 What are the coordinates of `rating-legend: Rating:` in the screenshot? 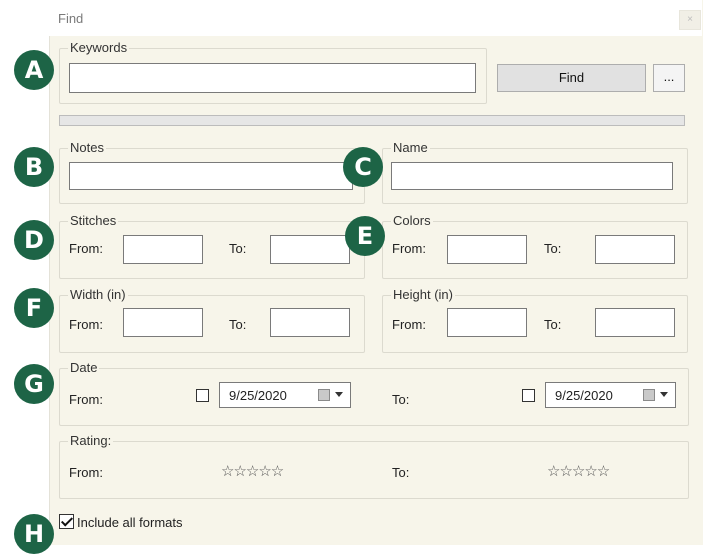 It's located at (91, 441).